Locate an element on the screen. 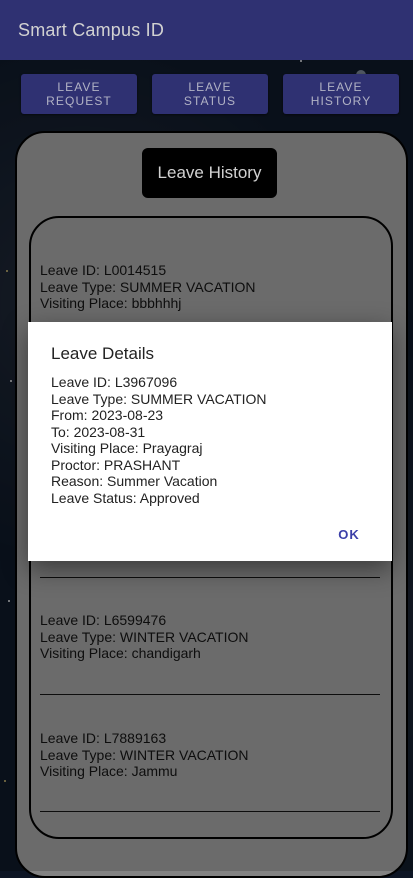  detail-leave-status: Leave Status: Approved is located at coordinates (125, 497).